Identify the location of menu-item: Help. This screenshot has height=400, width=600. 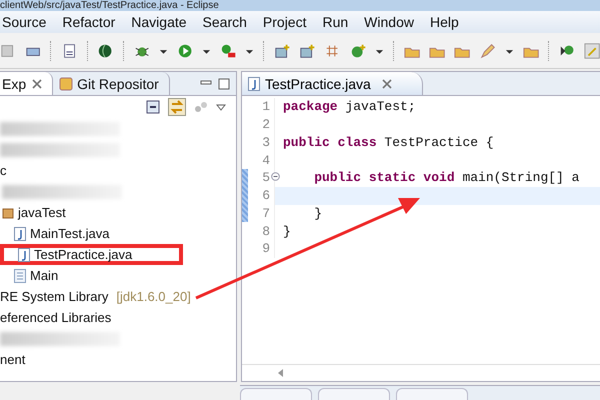
(444, 22).